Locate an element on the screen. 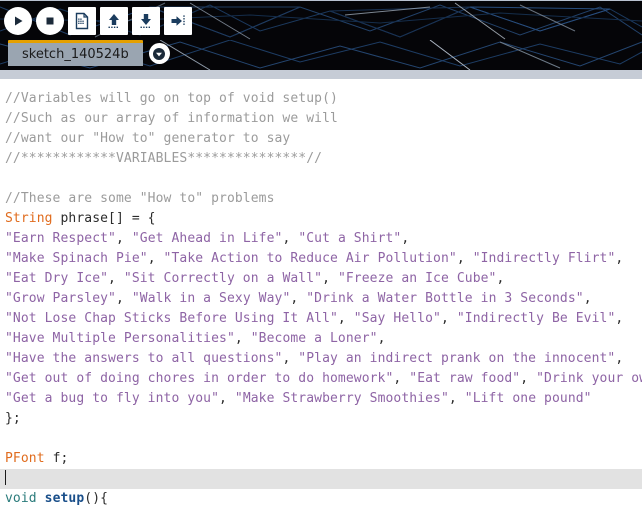  down-arrow-icon is located at coordinates (145, 21).